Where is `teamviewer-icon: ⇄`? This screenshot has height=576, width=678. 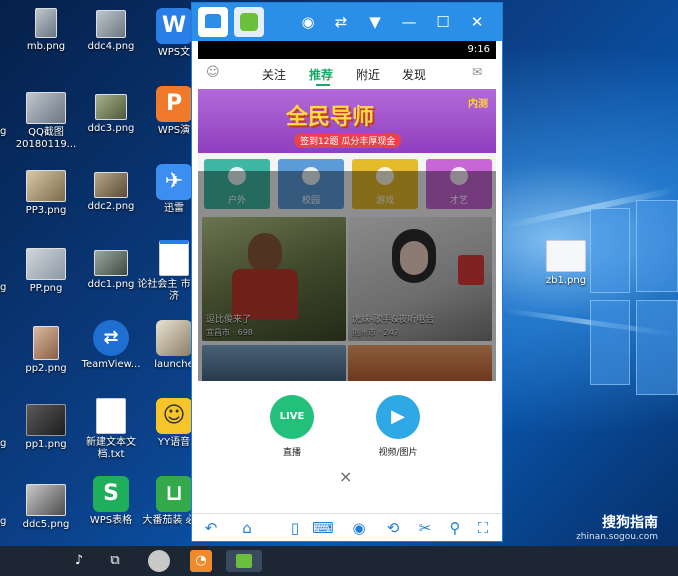 teamviewer-icon: ⇄ is located at coordinates (111, 338).